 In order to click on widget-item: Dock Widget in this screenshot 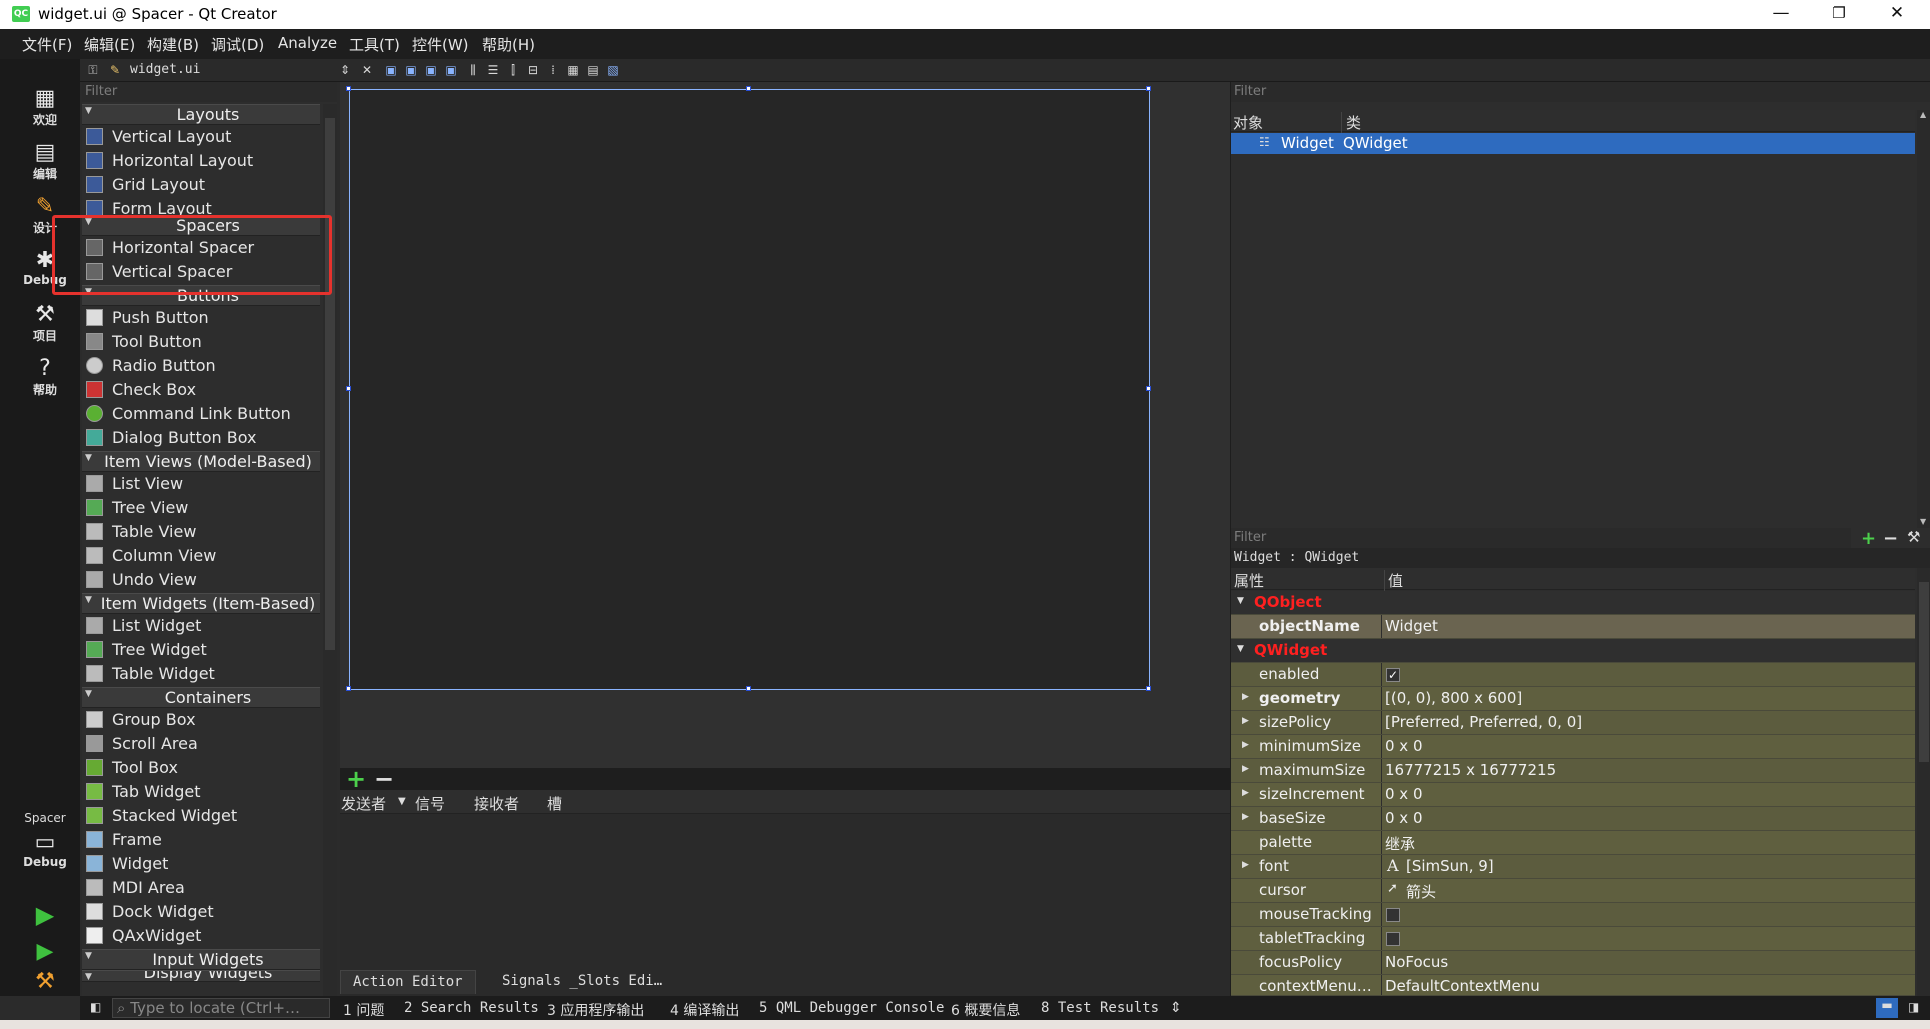, I will do `click(201, 912)`.